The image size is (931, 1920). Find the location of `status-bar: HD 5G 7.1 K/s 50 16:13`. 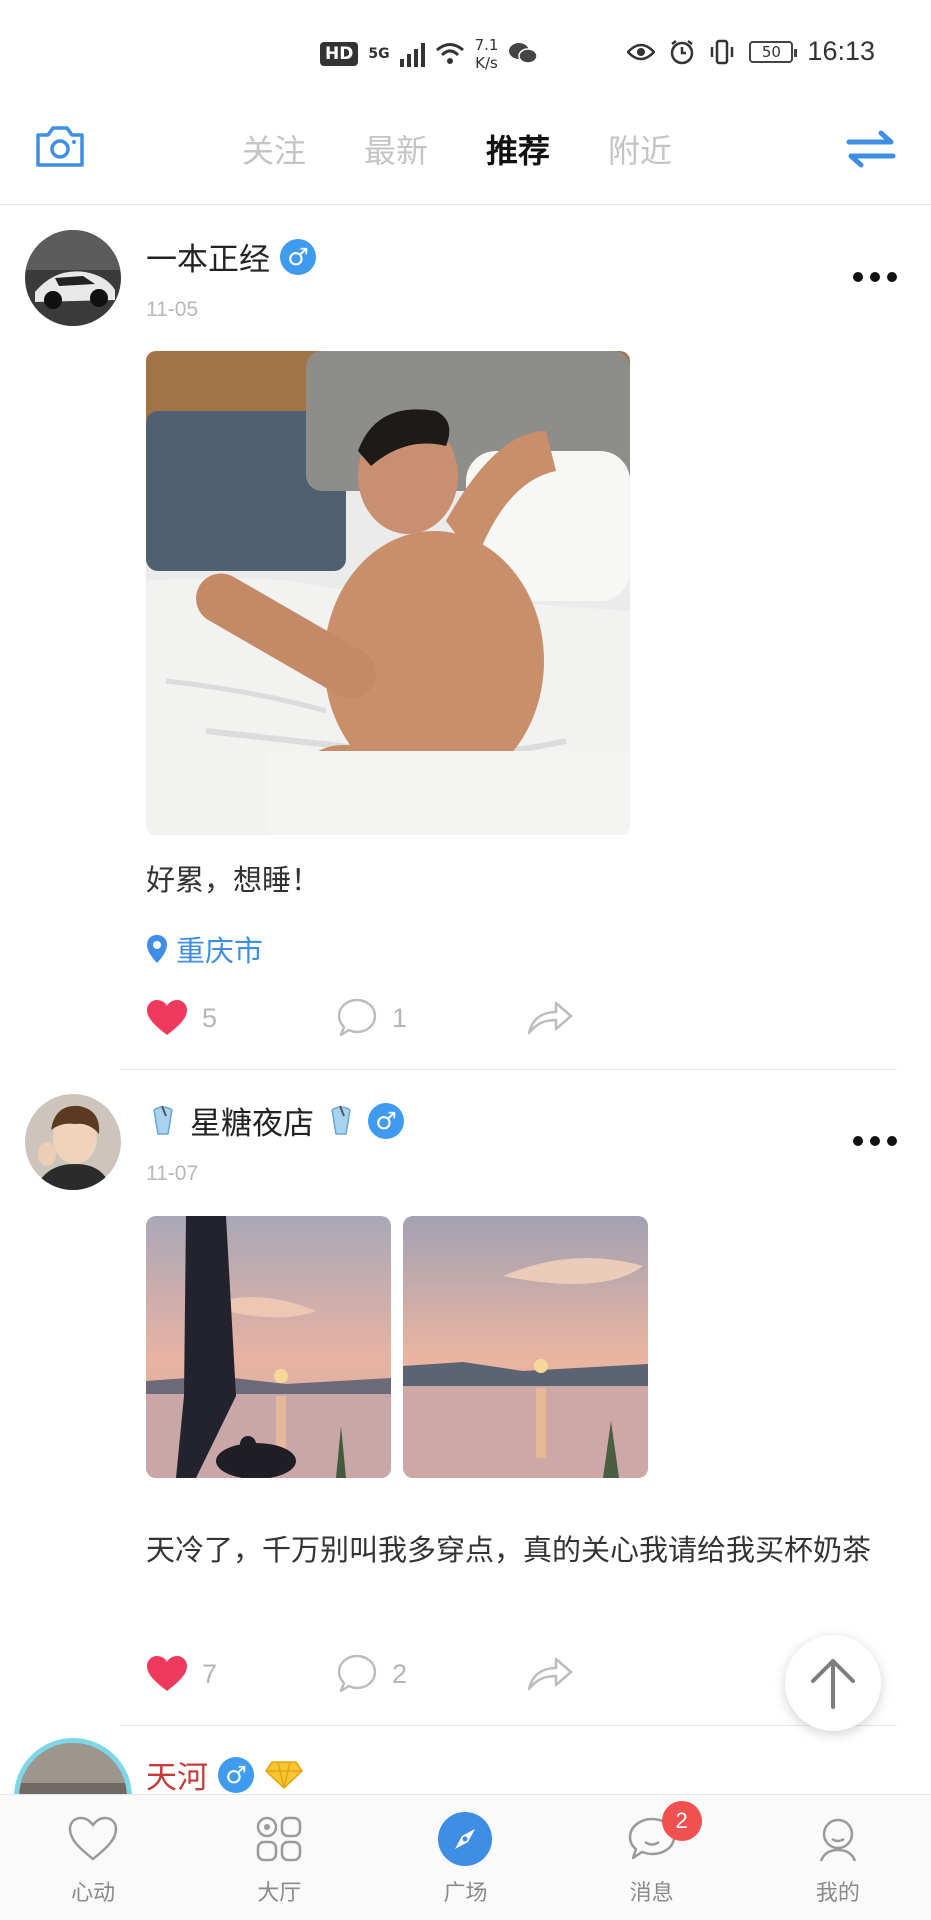

status-bar: HD 5G 7.1 K/s 50 16:13 is located at coordinates (465, 55).